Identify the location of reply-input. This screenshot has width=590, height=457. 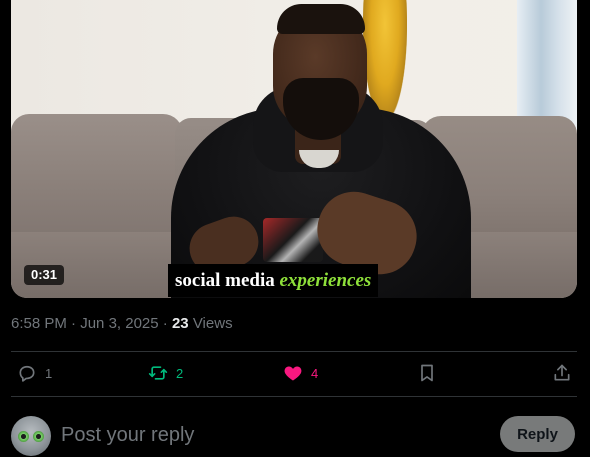
(271, 435).